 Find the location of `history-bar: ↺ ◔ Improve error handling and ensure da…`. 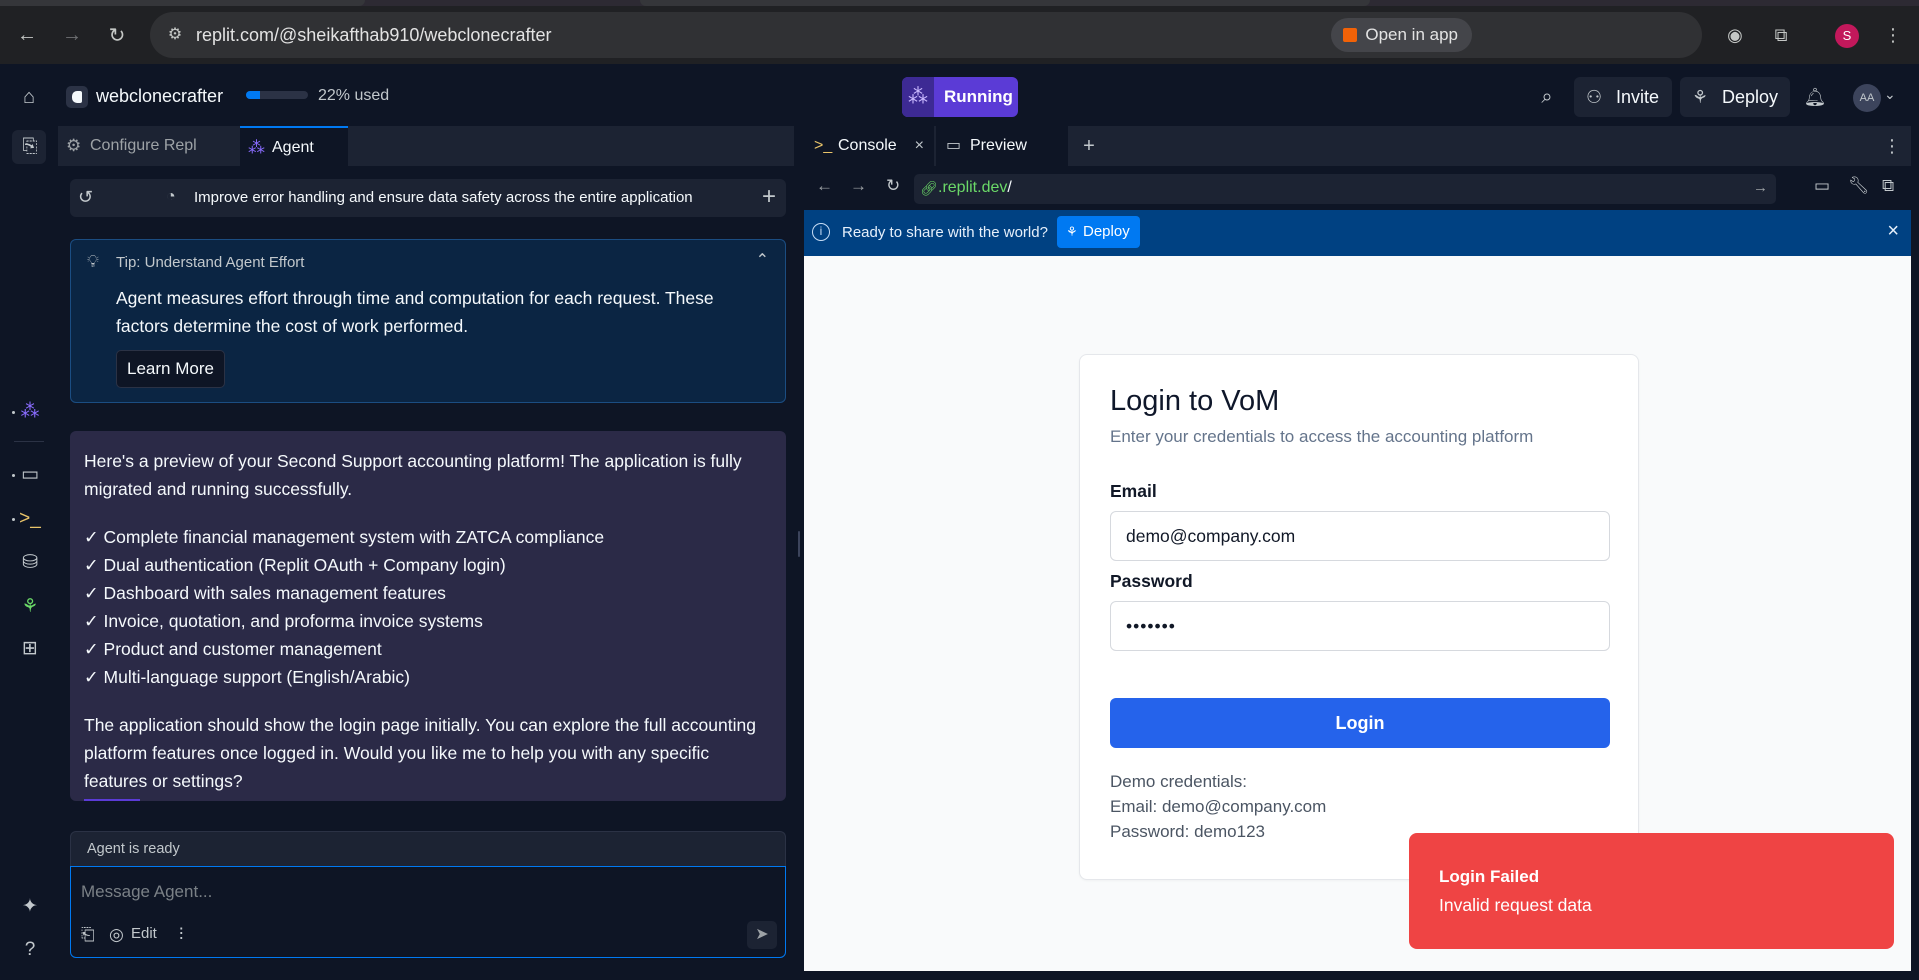

history-bar: ↺ ◔ Improve error handling and ensure da… is located at coordinates (428, 198).